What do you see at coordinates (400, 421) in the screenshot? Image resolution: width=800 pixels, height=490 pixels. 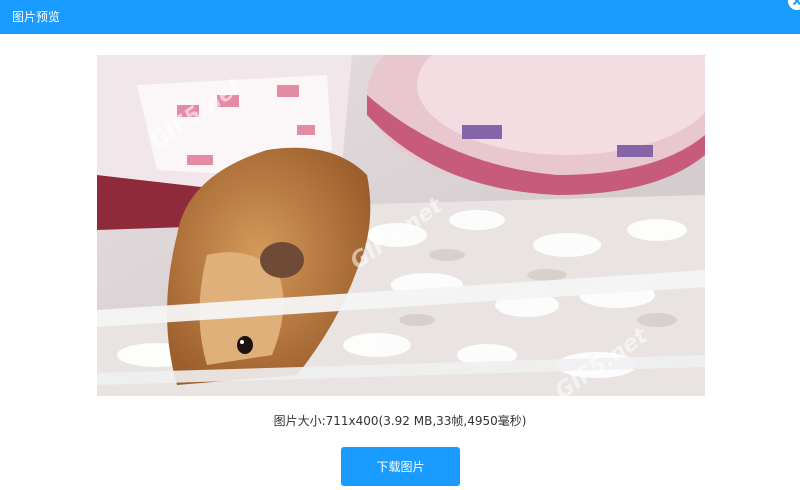 I see `image-info-text: 图片大小:711x400(3.92 MB,33帧,4950毫秒)` at bounding box center [400, 421].